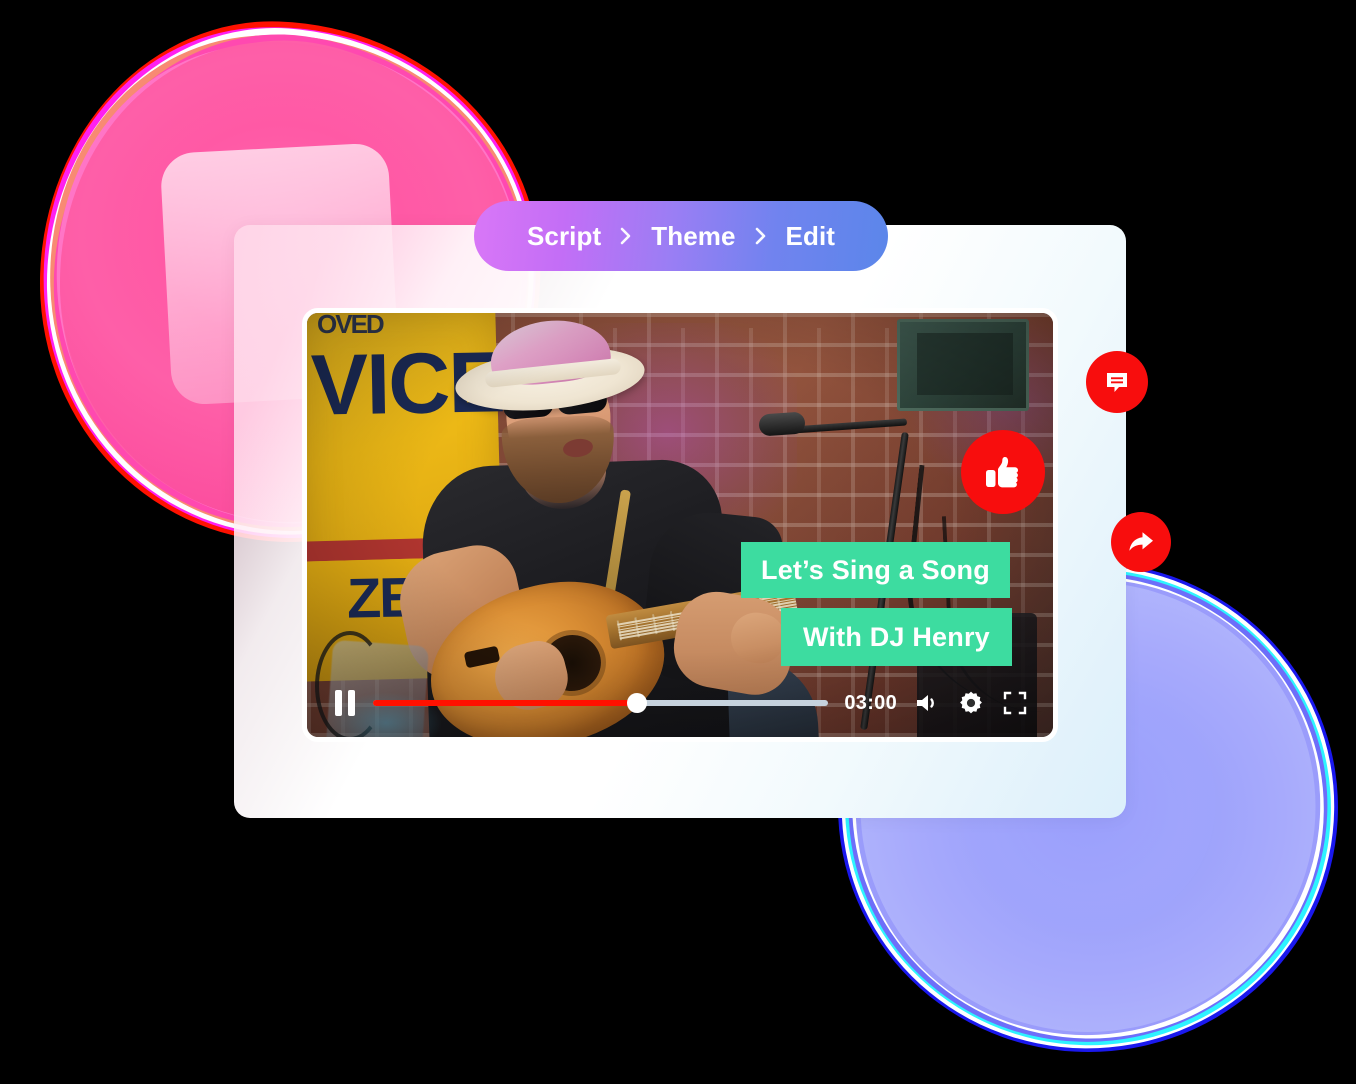 The width and height of the screenshot is (1356, 1084). I want to click on thumbs-up-icon, so click(1003, 472).